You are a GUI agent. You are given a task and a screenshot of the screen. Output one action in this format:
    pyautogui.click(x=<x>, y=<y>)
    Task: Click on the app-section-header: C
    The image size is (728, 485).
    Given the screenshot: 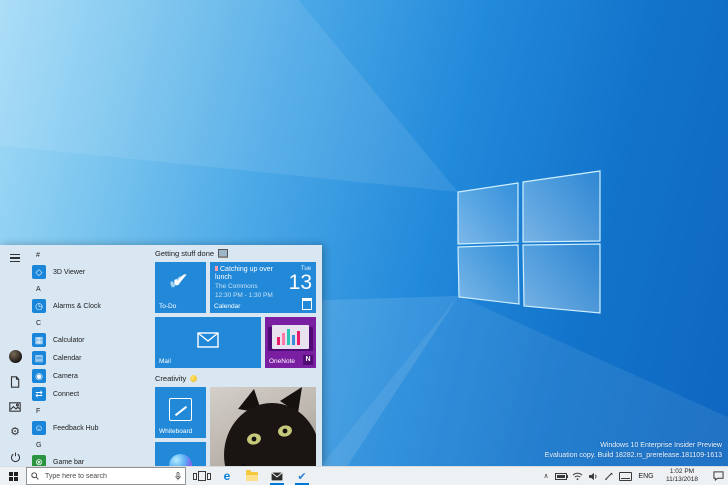 What is the action you would take?
    pyautogui.click(x=92, y=323)
    